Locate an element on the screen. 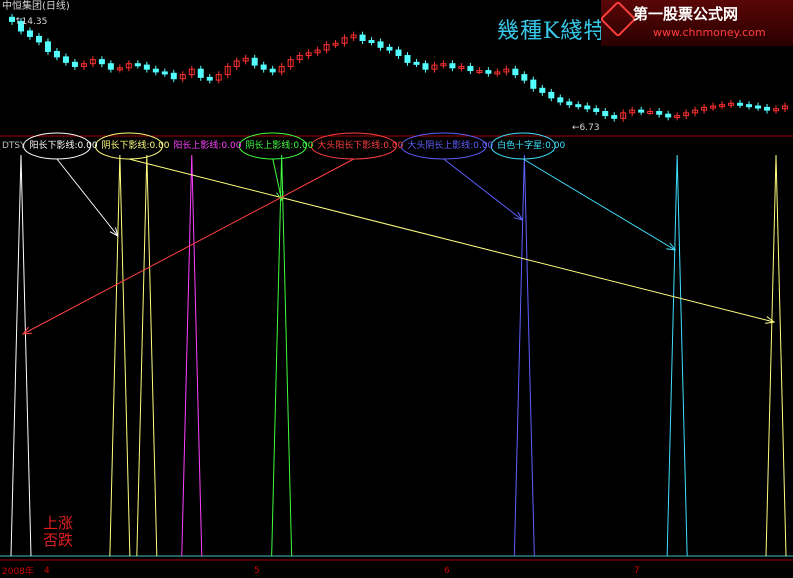 The image size is (793, 578). watermark-main: 第一股票公式网 is located at coordinates (686, 14).